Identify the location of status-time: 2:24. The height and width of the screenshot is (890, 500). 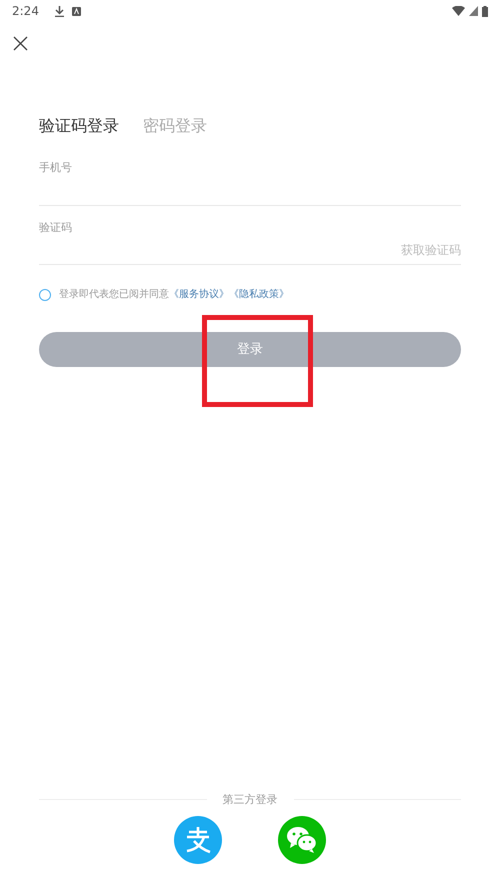
(25, 11).